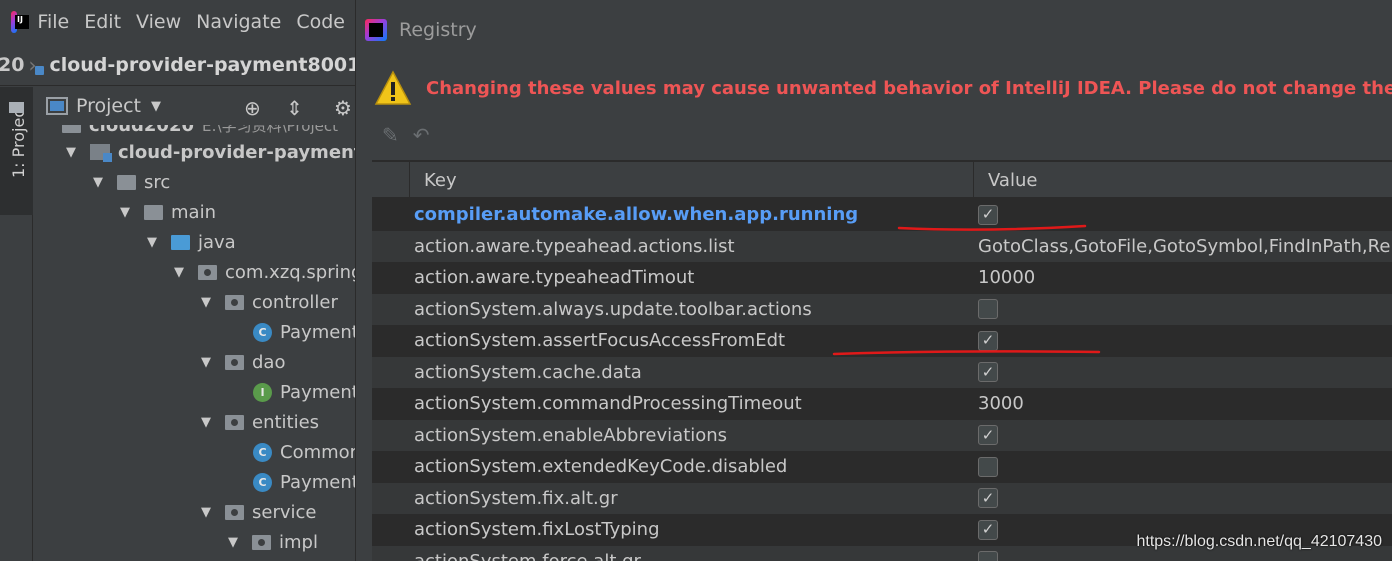 The width and height of the screenshot is (1392, 561). Describe the element at coordinates (1182, 180) in the screenshot. I see `column-header-value: Value` at that location.